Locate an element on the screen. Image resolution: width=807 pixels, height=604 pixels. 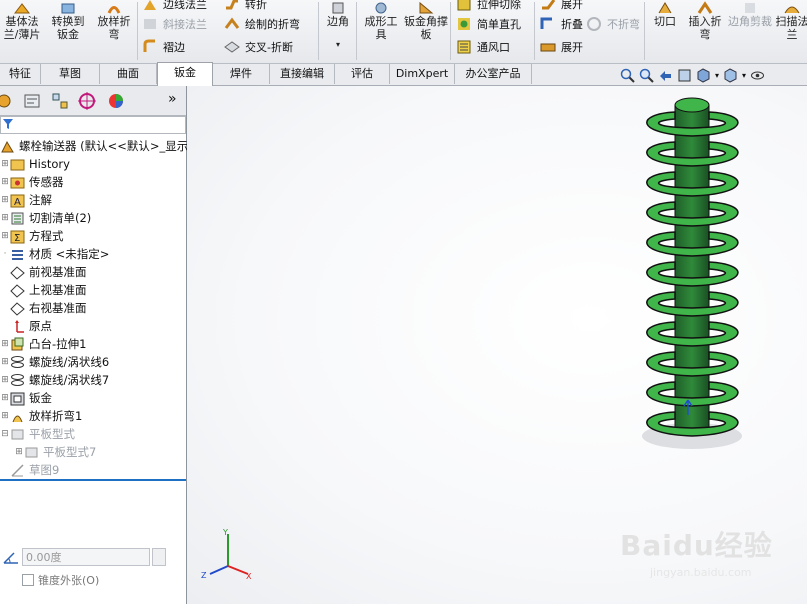
tab-weldments: 焊件 is located at coordinates (241, 74).